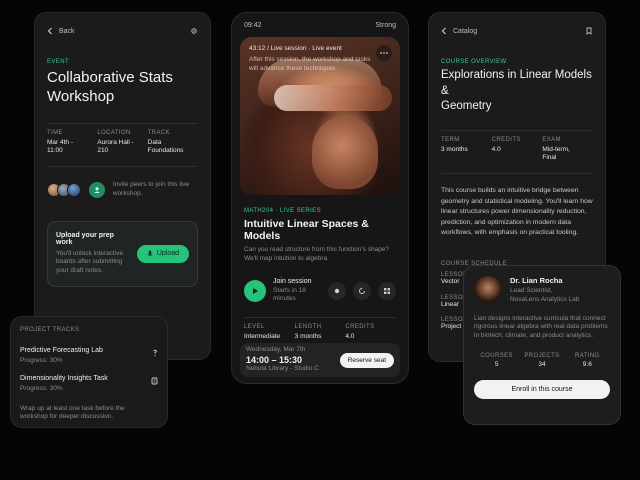 The image size is (640, 480). Describe the element at coordinates (308, 327) in the screenshot. I see `stat-label: LENGTH` at that location.